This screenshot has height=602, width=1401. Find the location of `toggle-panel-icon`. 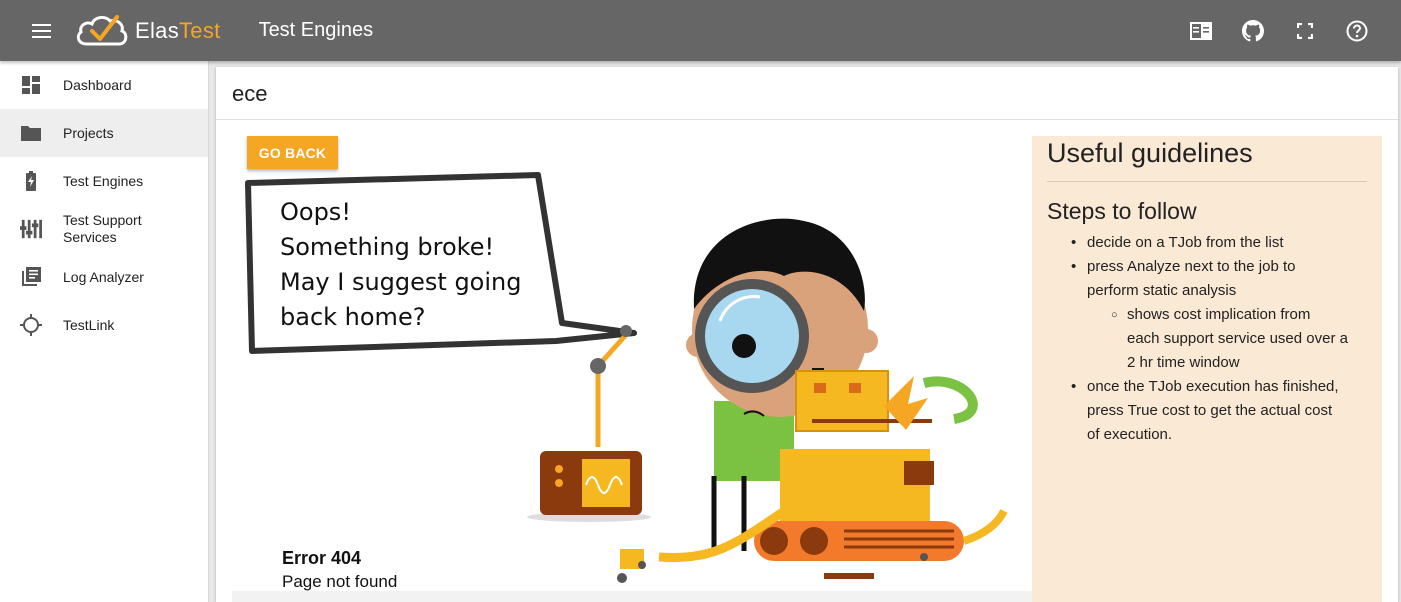

toggle-panel-icon is located at coordinates (1201, 30).